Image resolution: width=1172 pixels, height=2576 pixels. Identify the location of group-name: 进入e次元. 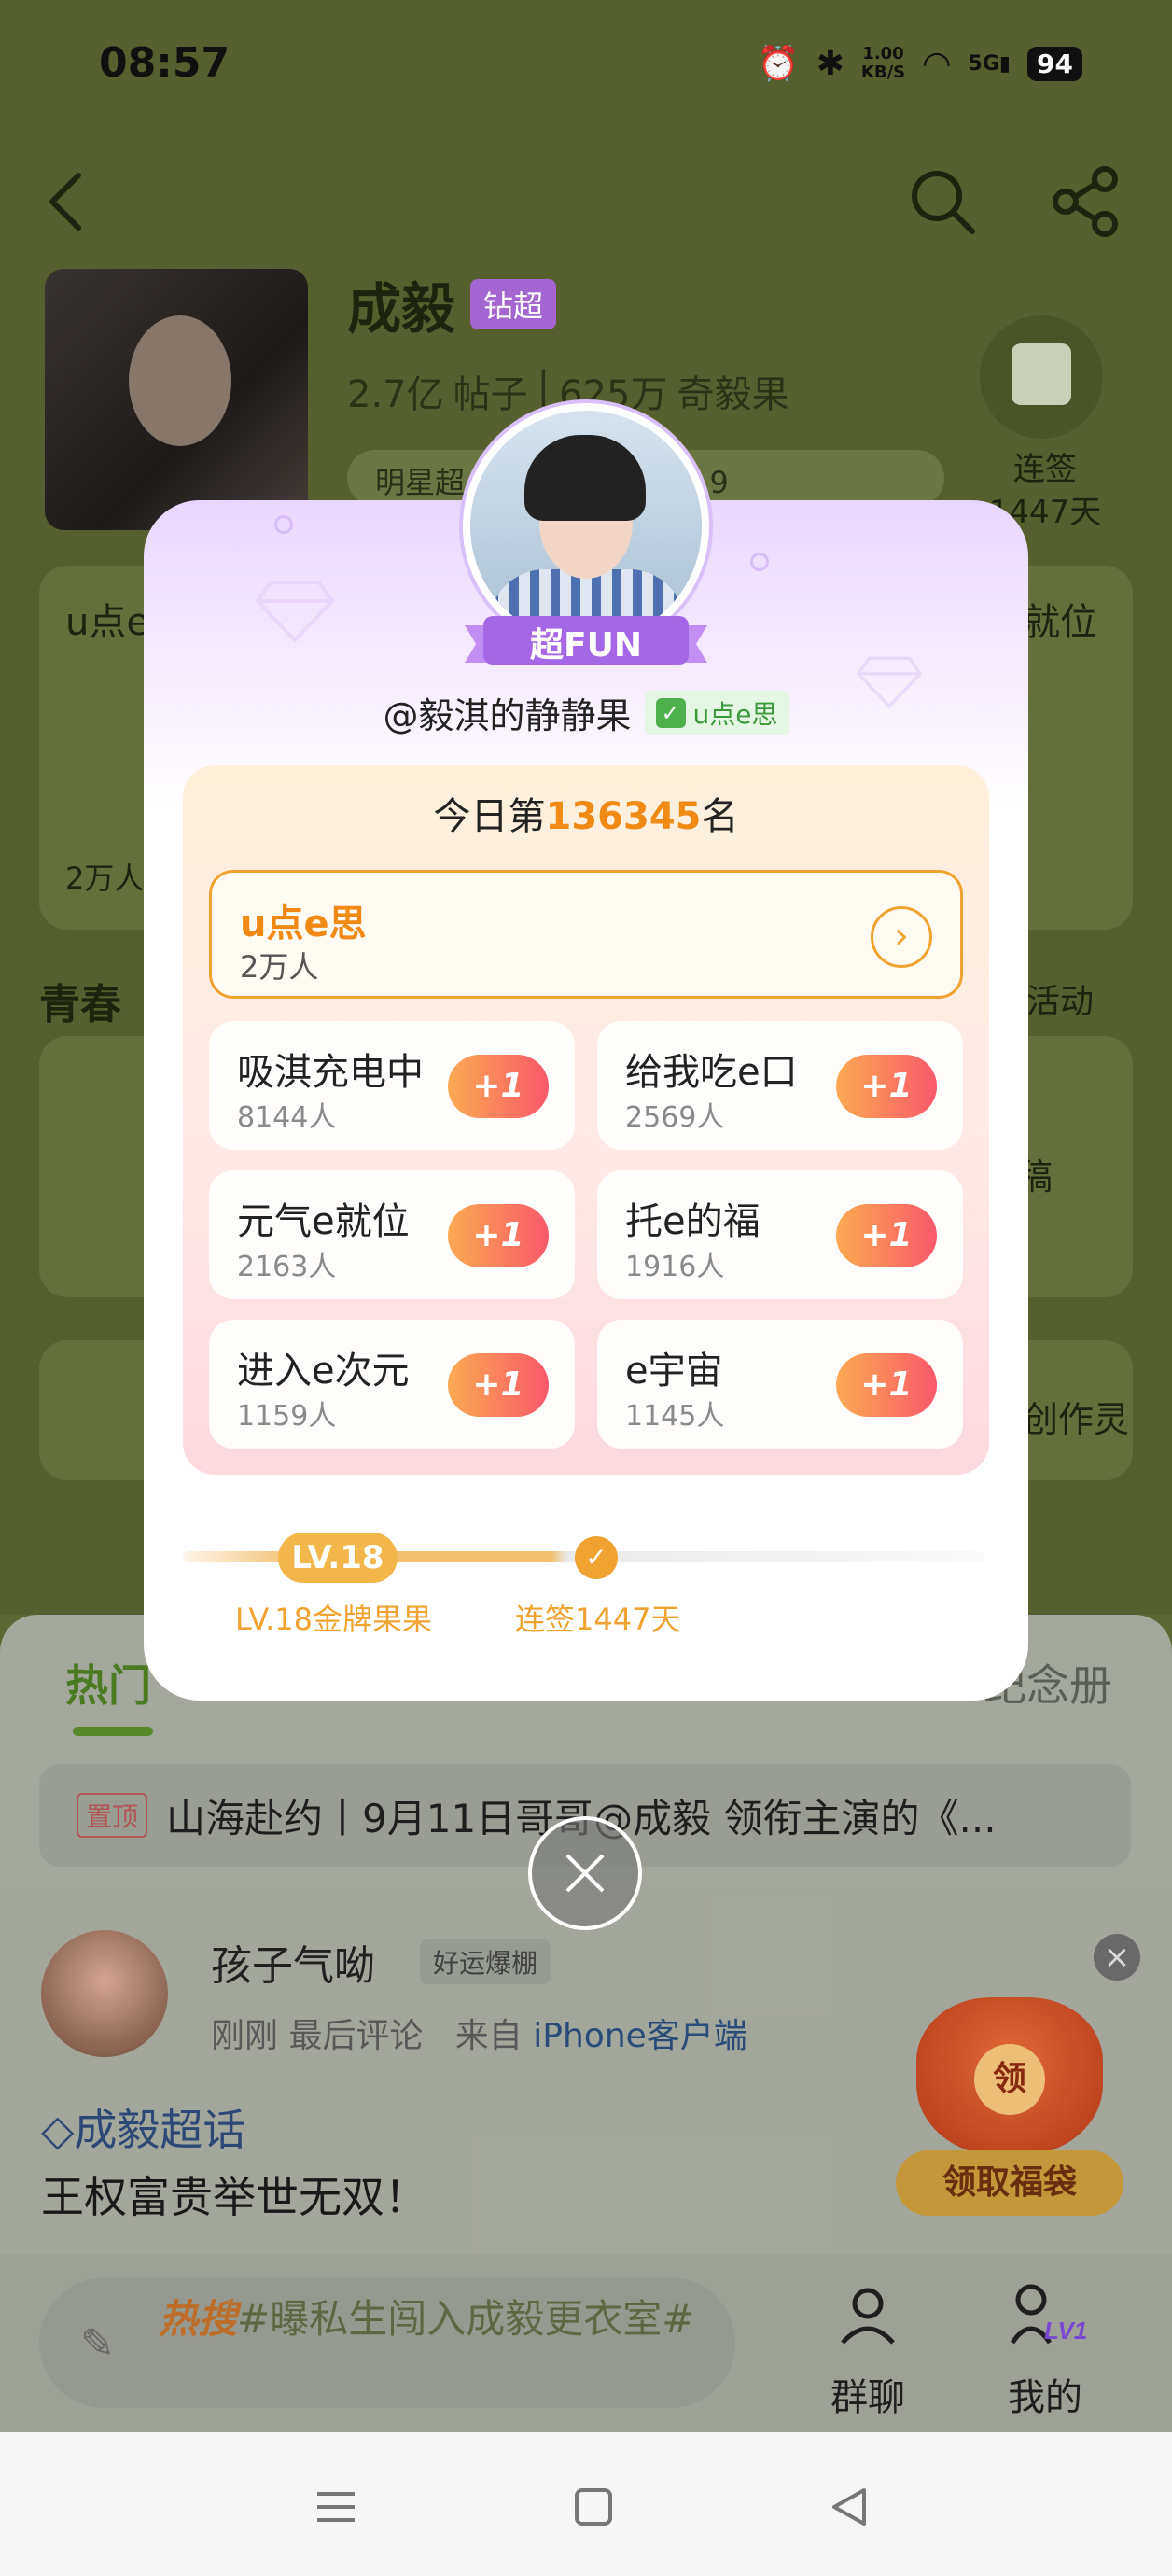
(323, 1371).